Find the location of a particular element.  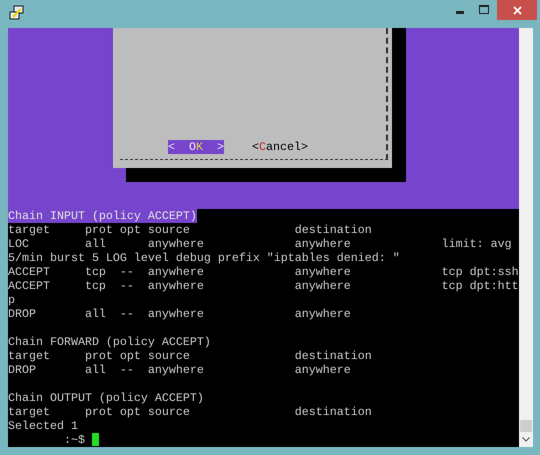

dialog-button: < OK > is located at coordinates (196, 147).